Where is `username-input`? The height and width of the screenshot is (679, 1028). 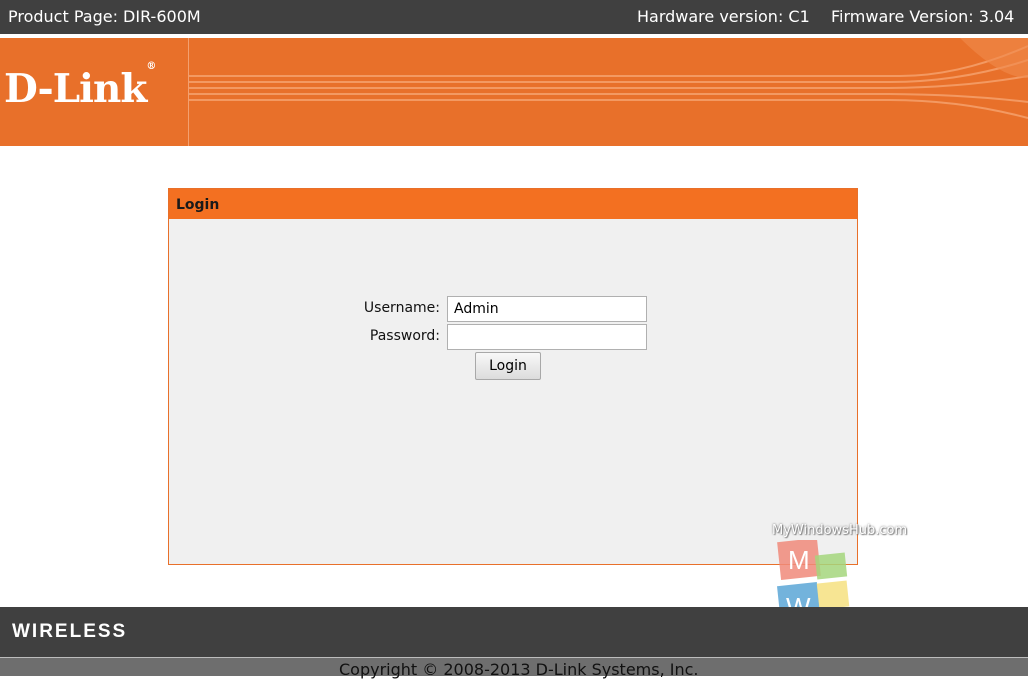
username-input is located at coordinates (547, 309).